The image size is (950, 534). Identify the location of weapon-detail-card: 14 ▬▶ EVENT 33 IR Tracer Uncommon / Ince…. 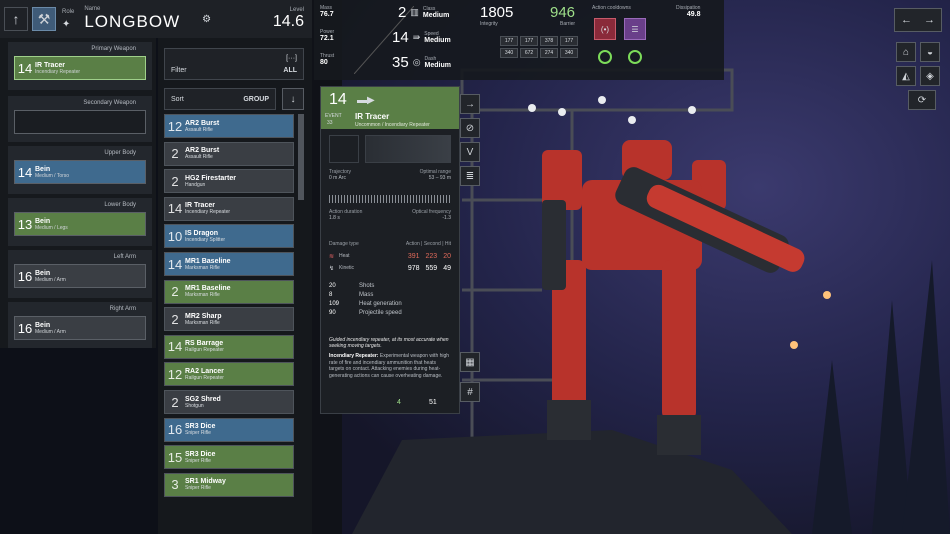
(390, 250).